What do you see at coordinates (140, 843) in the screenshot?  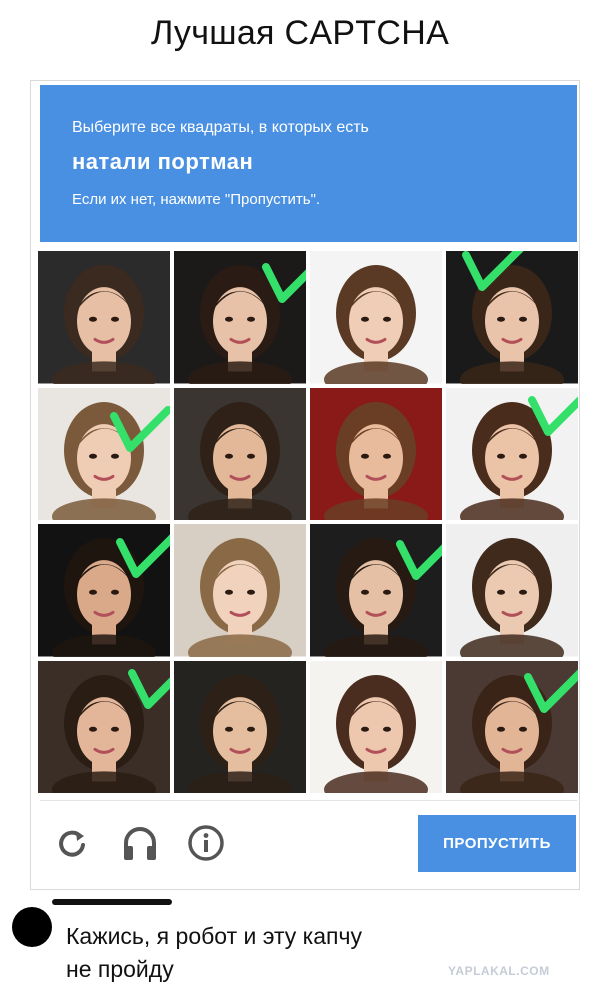 I see `headphones-icon` at bounding box center [140, 843].